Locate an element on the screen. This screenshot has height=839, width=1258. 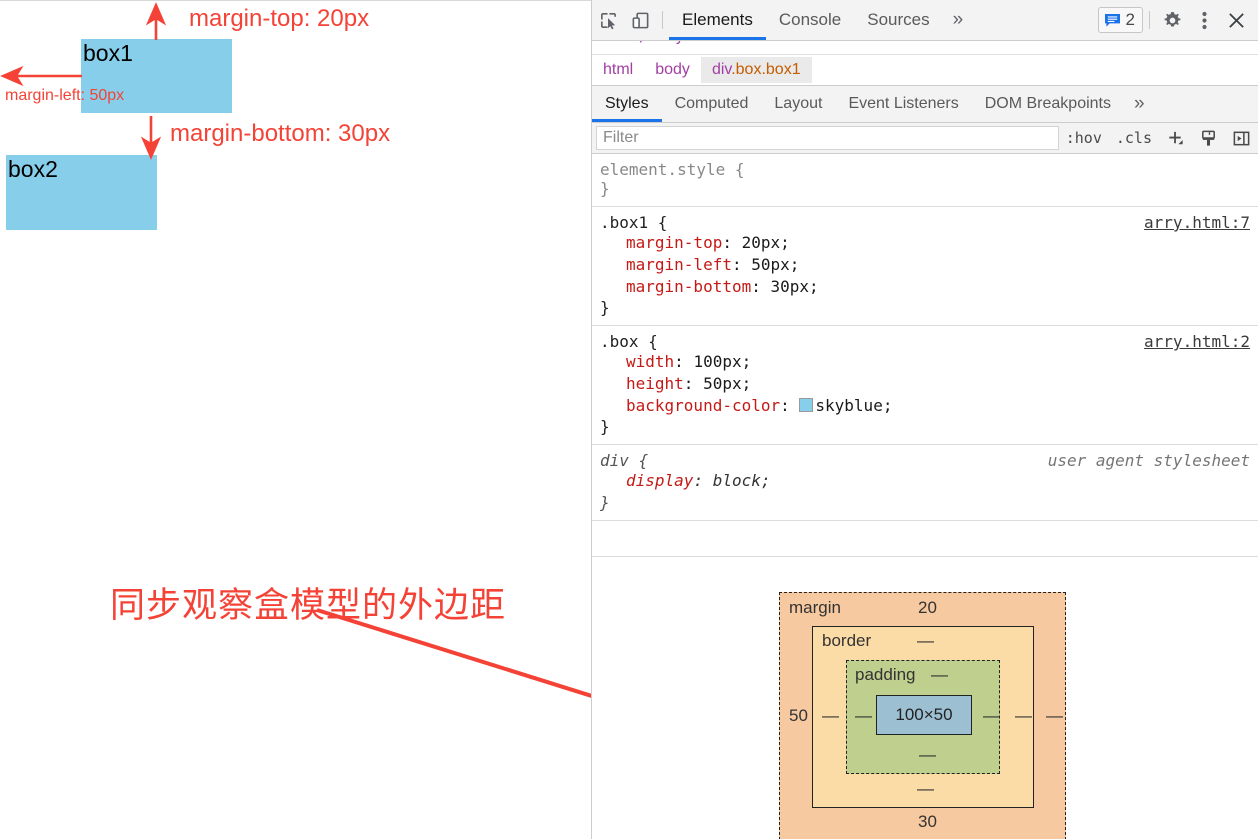
more-tabs-chevron-icon: » is located at coordinates (958, 20).